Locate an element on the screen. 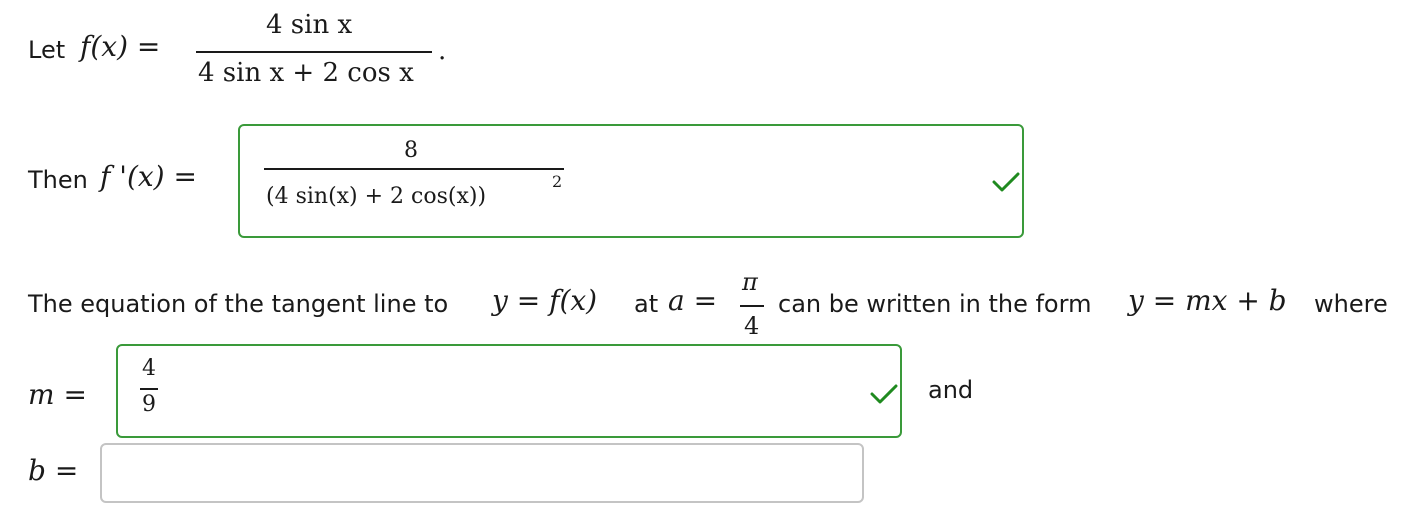 The width and height of the screenshot is (1420, 526). f-end-punct: . is located at coordinates (442, 51).